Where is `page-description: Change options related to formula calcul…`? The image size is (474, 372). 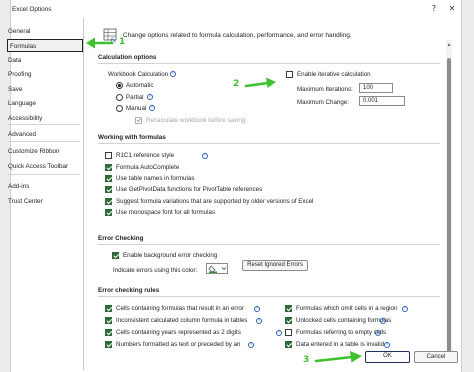
page-description: Change options related to formula calcul… is located at coordinates (237, 35).